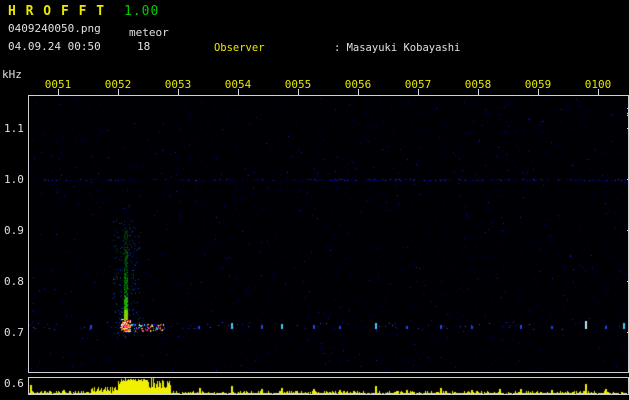 The image size is (629, 400). Describe the element at coordinates (14, 128) in the screenshot. I see `freq-tick-label: 1.1` at that location.